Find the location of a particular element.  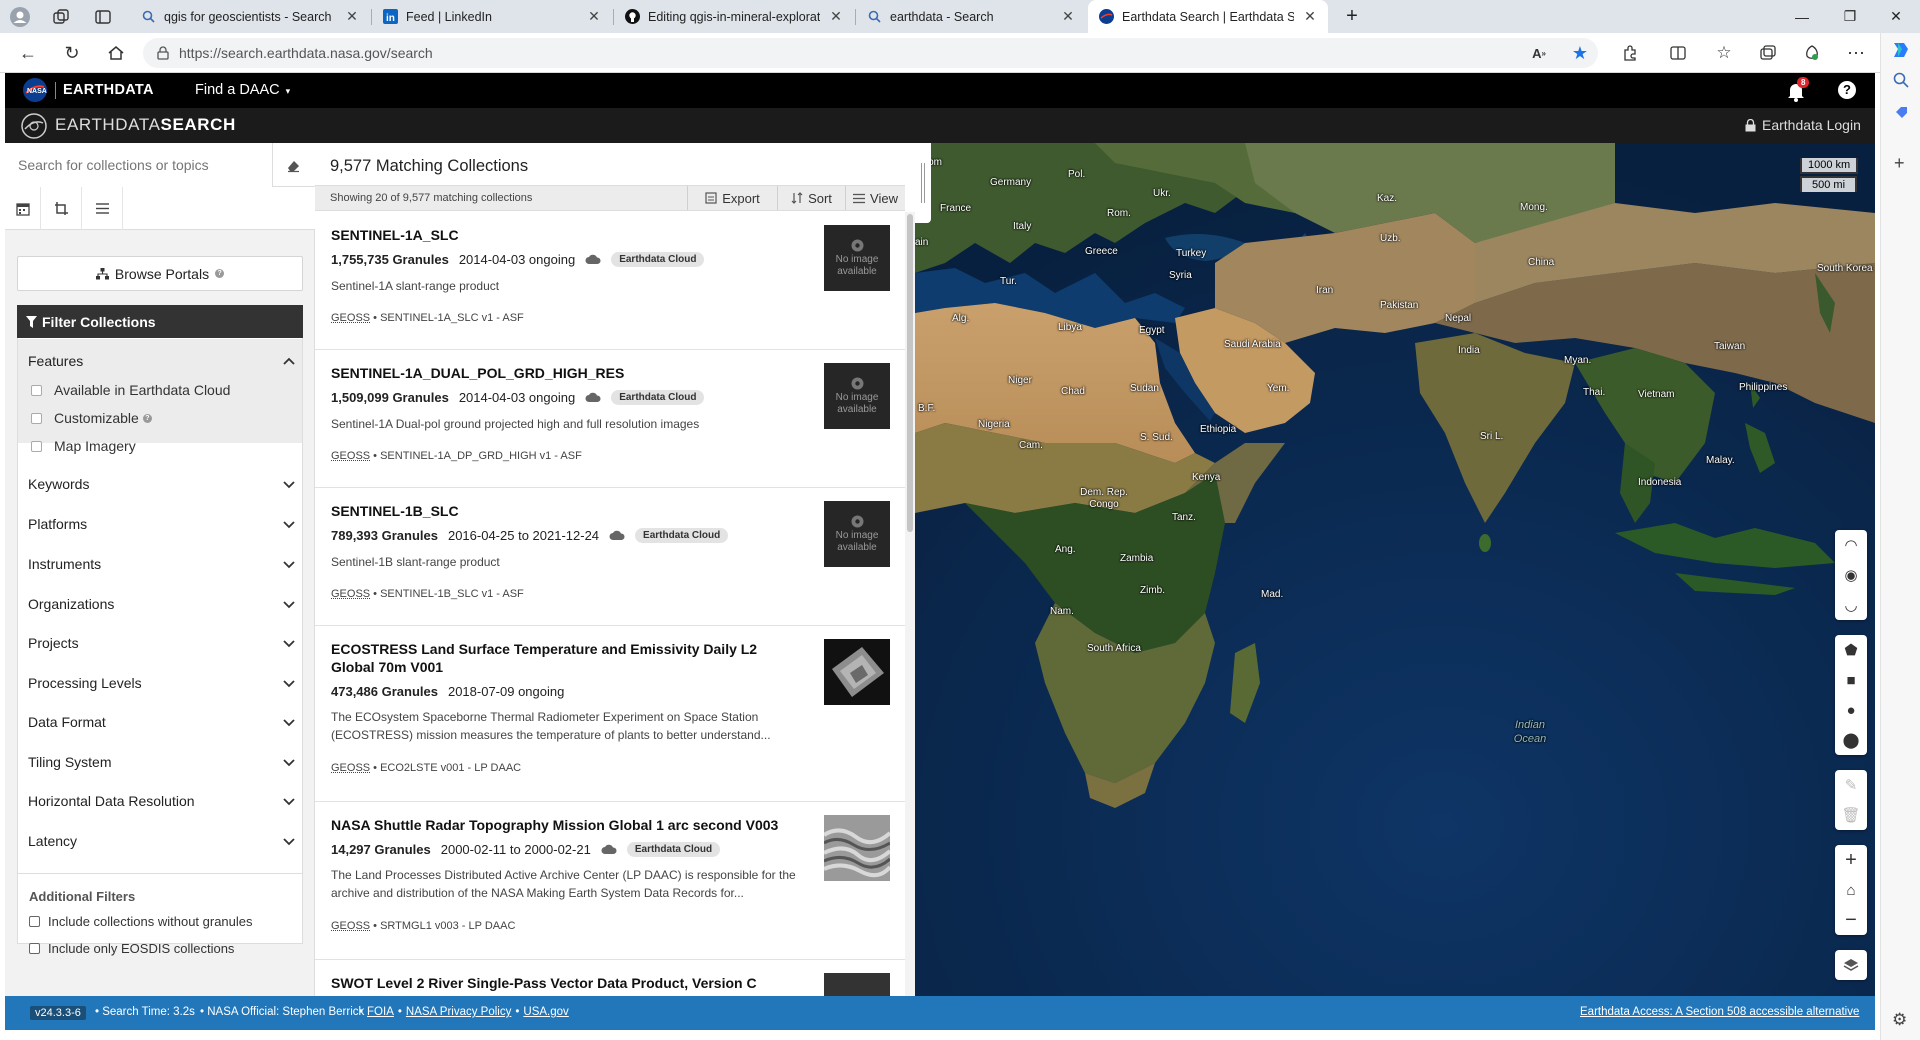

browser-essentials-icon is located at coordinates (1812, 53).